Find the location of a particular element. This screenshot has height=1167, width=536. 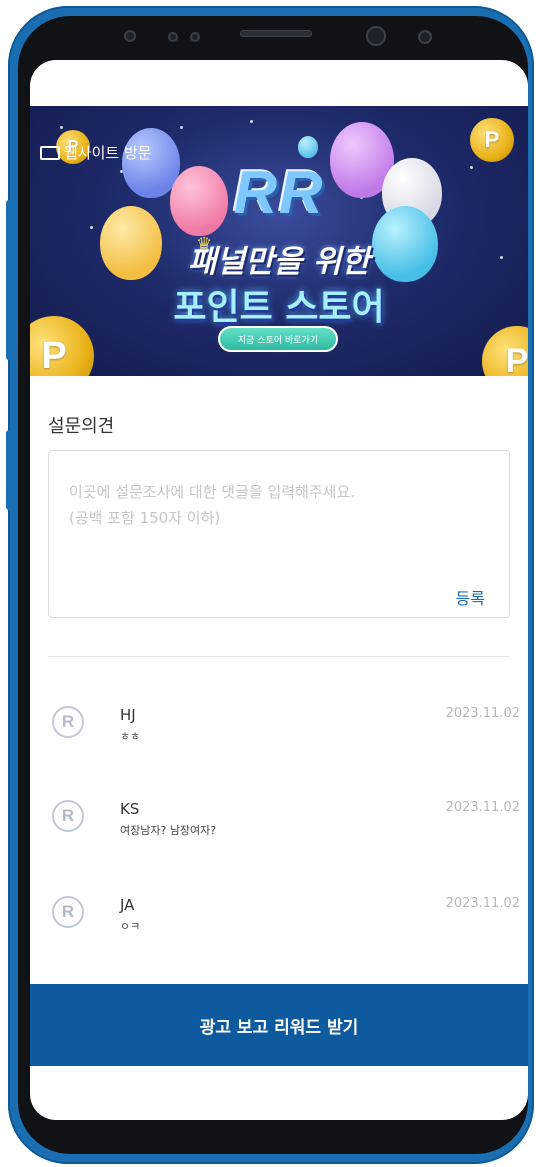

speaker-grille is located at coordinates (276, 33).